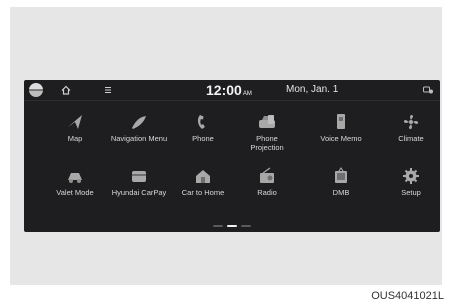 Image resolution: width=452 pixels, height=304 pixels. I want to click on app-label: Voice Memo, so click(341, 138).